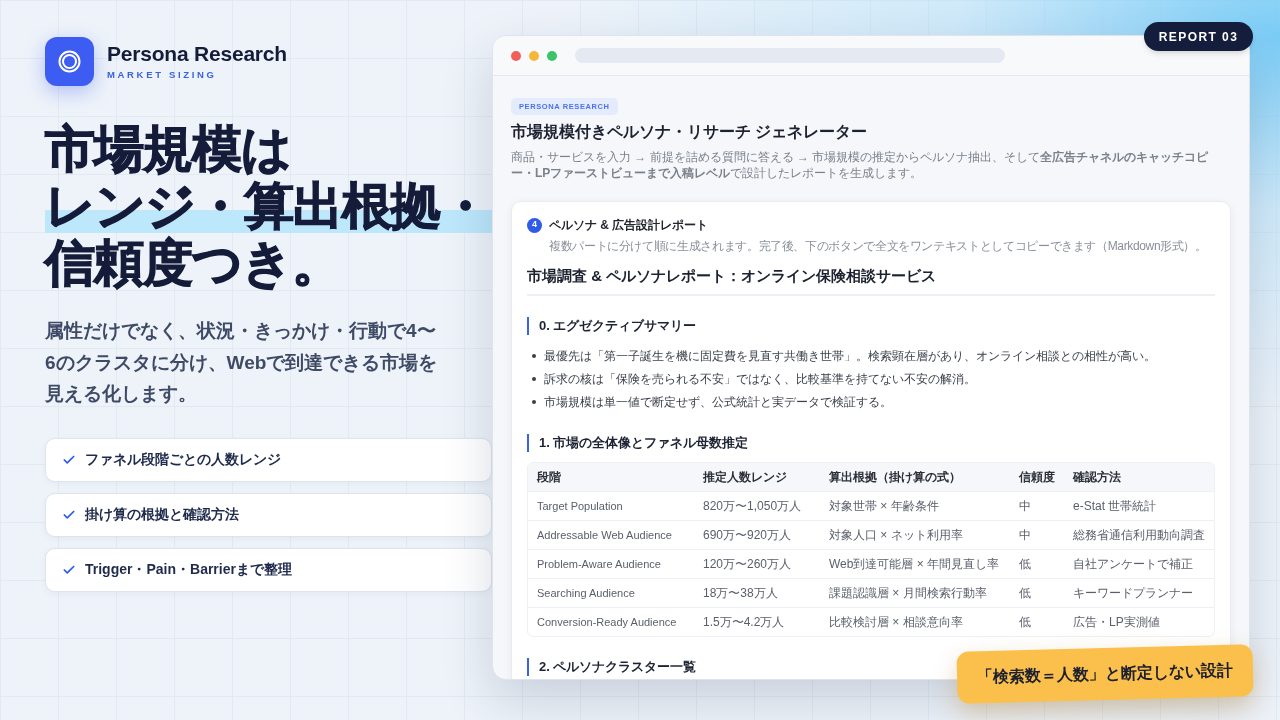  Describe the element at coordinates (242, 362) in the screenshot. I see `description: 属性だけでなく、状況・きっかけ・行動で4〜6のクラスタに分け、Webで到達できる市場を見える化します。` at that location.